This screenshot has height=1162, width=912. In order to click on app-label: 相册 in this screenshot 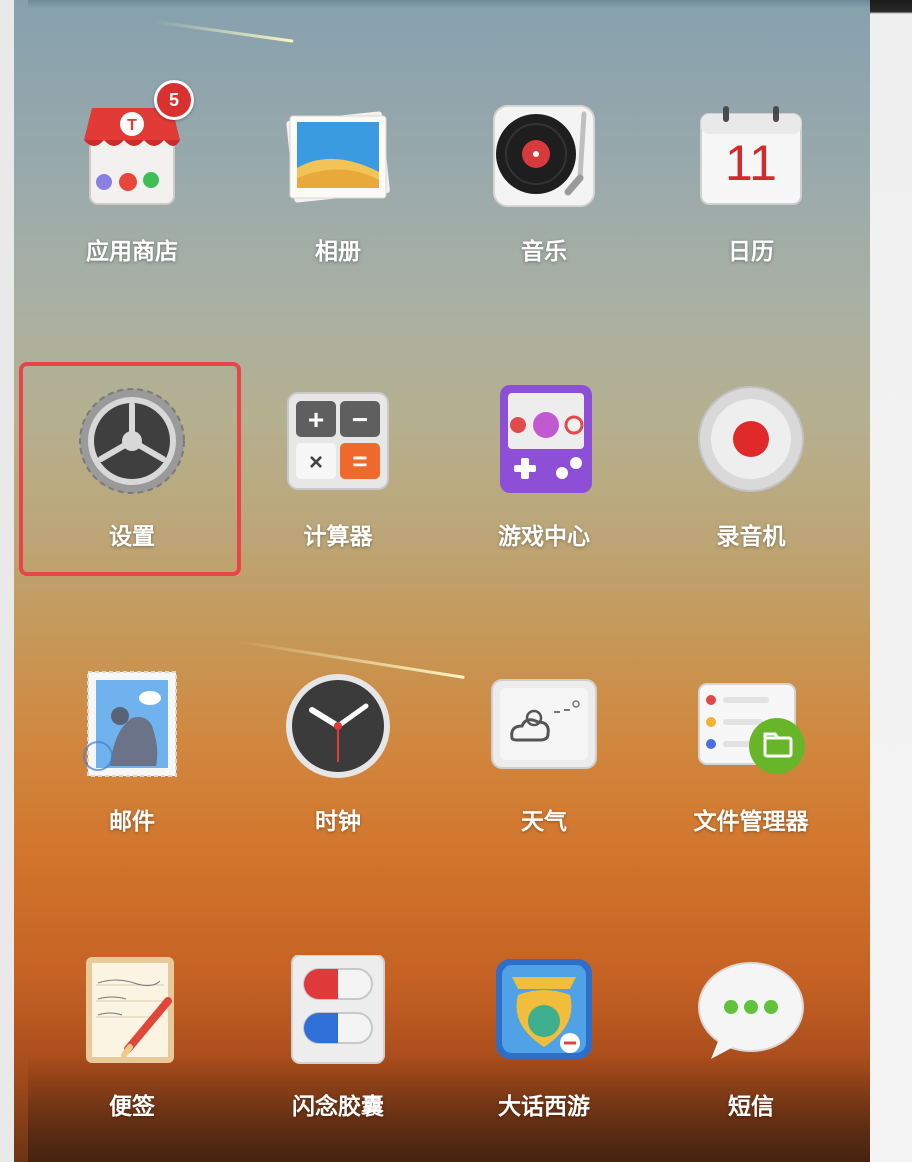, I will do `click(338, 252)`.